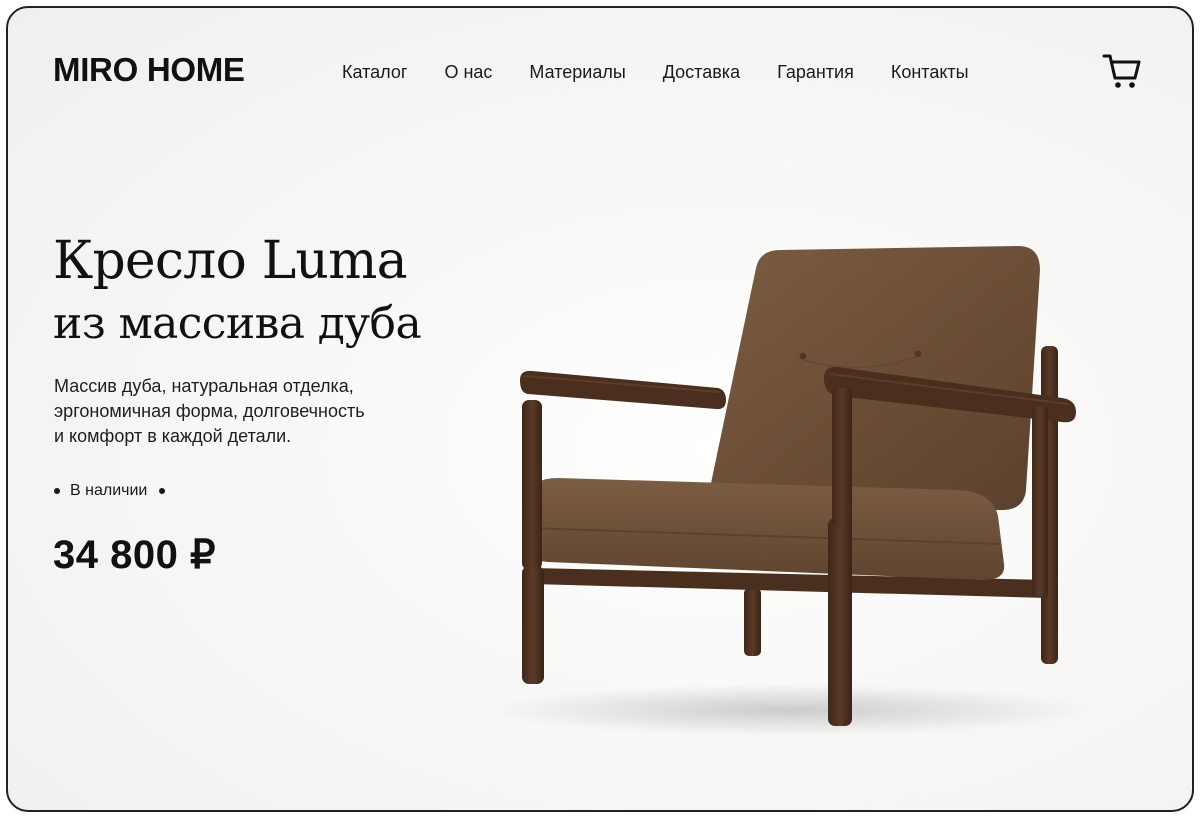 Image resolution: width=1200 pixels, height=825 pixels. What do you see at coordinates (204, 386) in the screenshot?
I see `description-line: Массив дуба, натуральная отделка,` at bounding box center [204, 386].